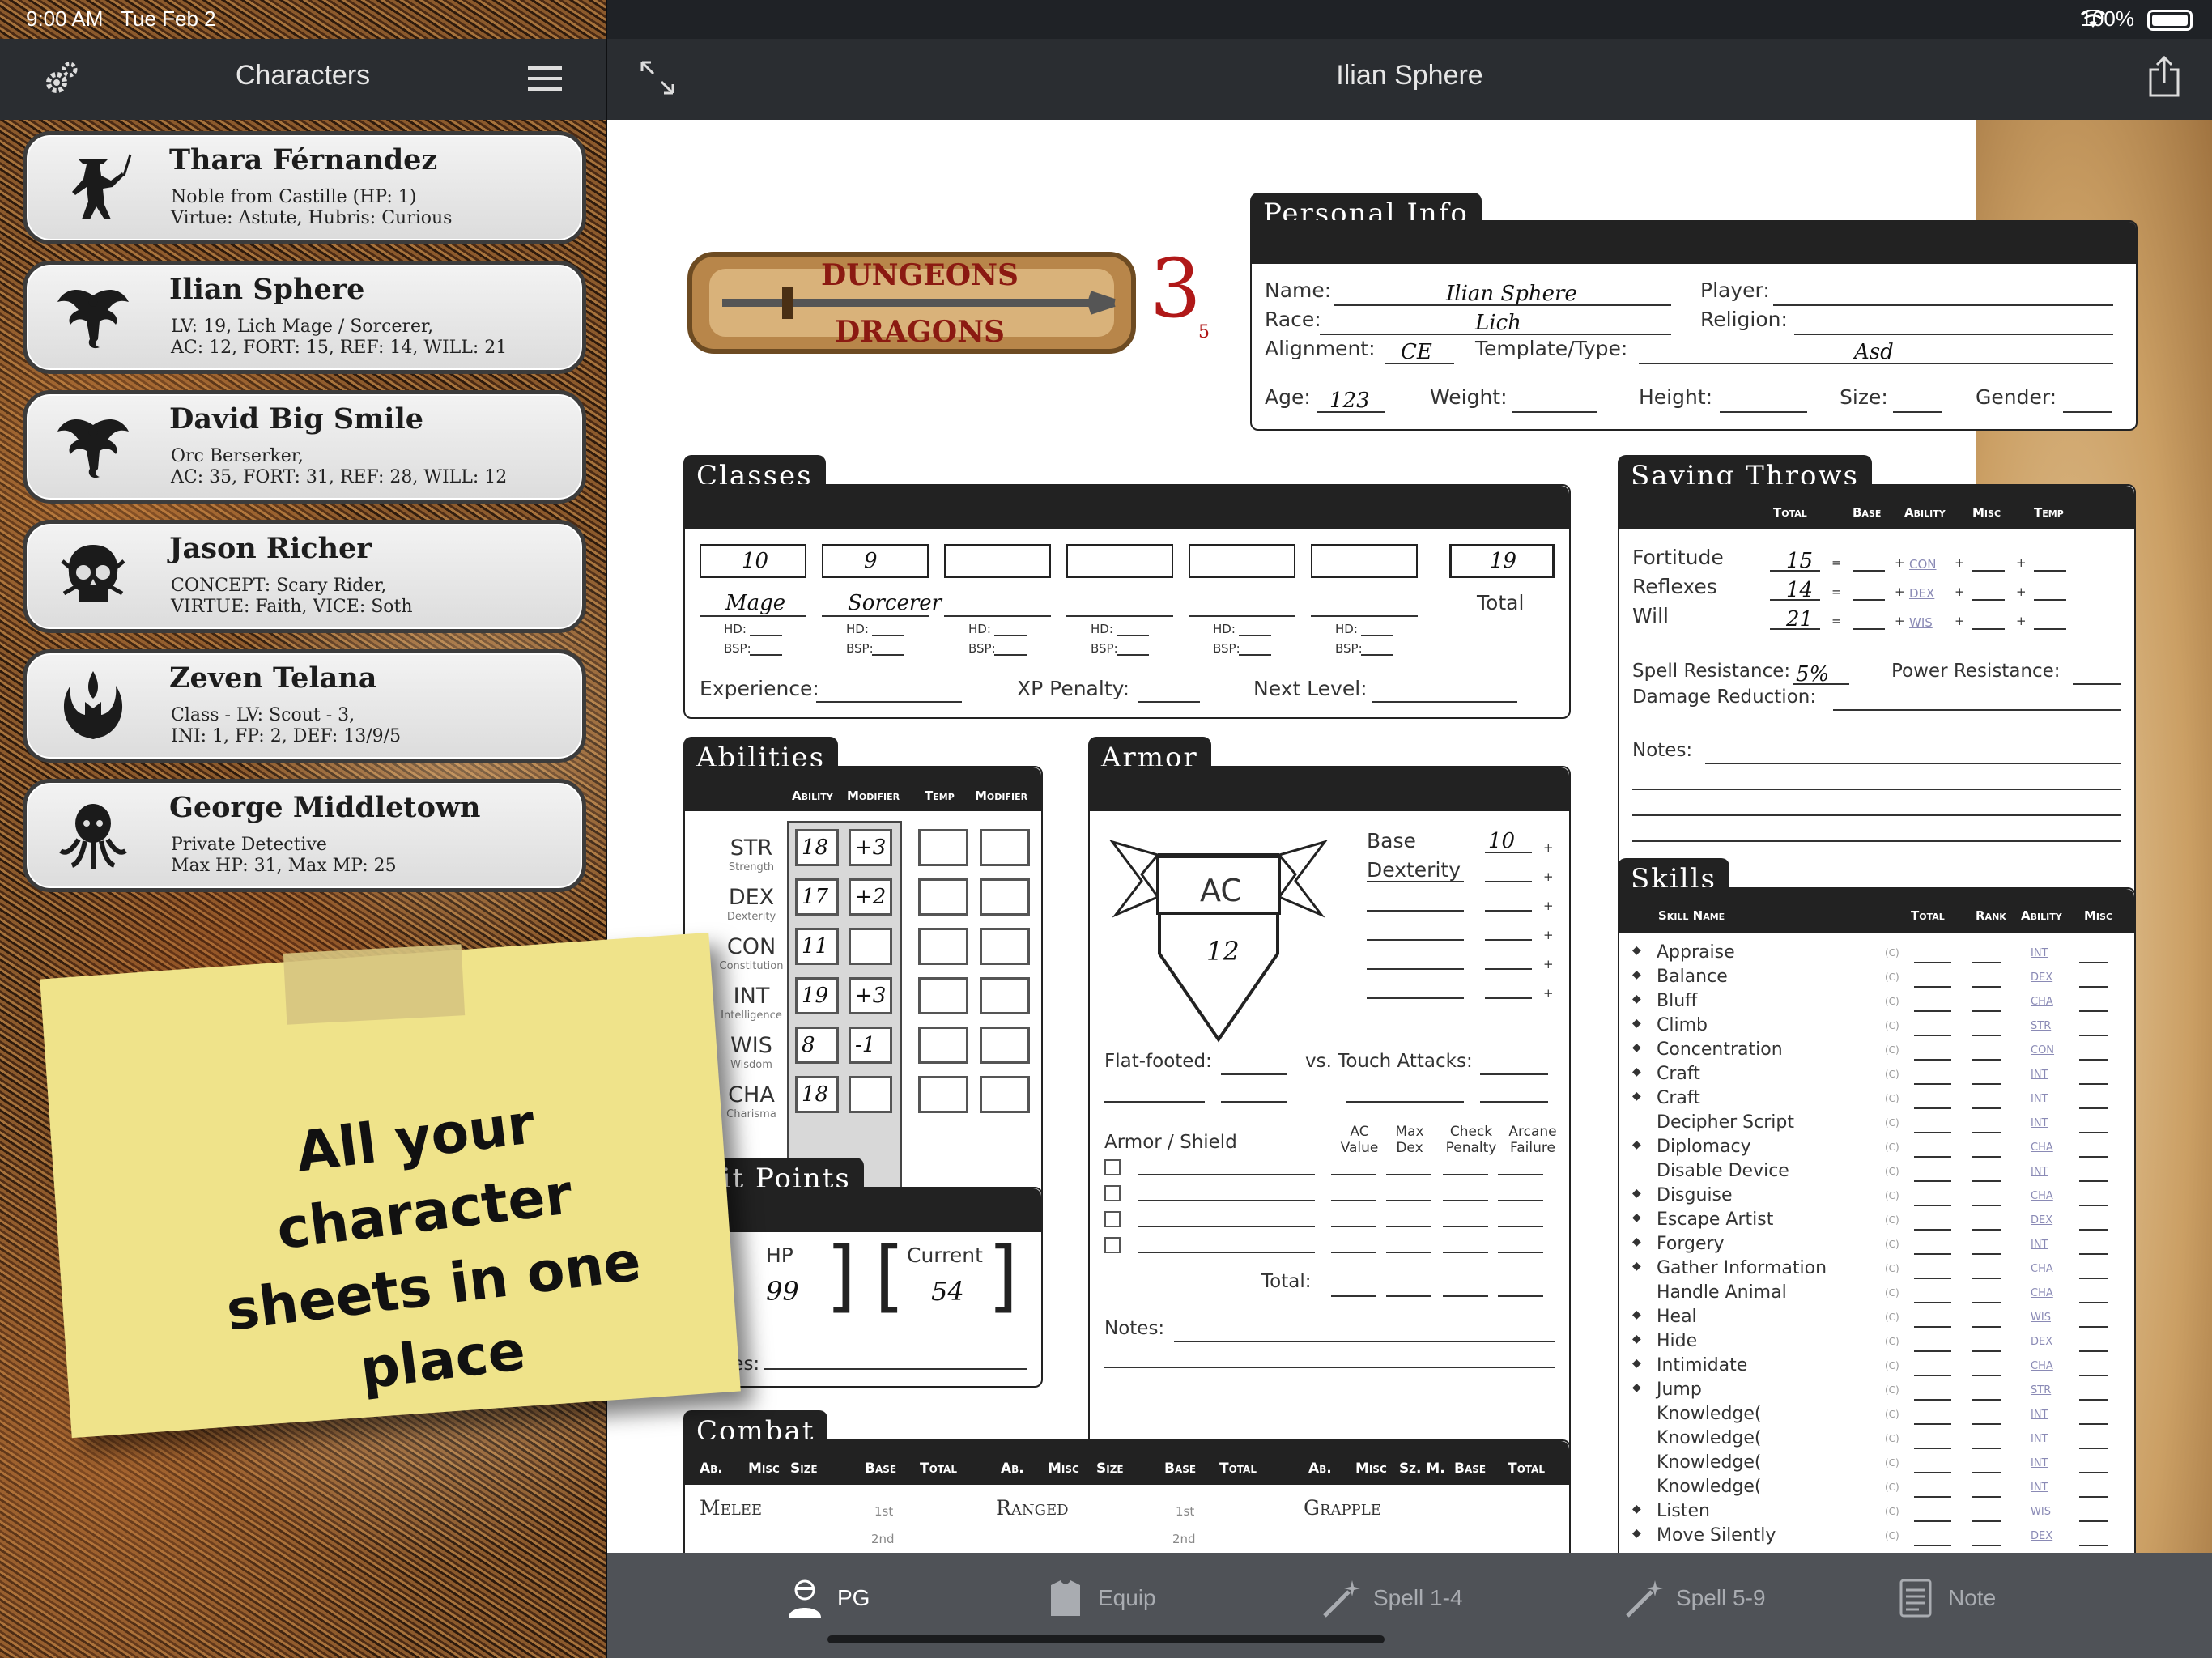 The width and height of the screenshot is (2212, 1658). What do you see at coordinates (815, 996) in the screenshot?
I see `ability-score: 19` at bounding box center [815, 996].